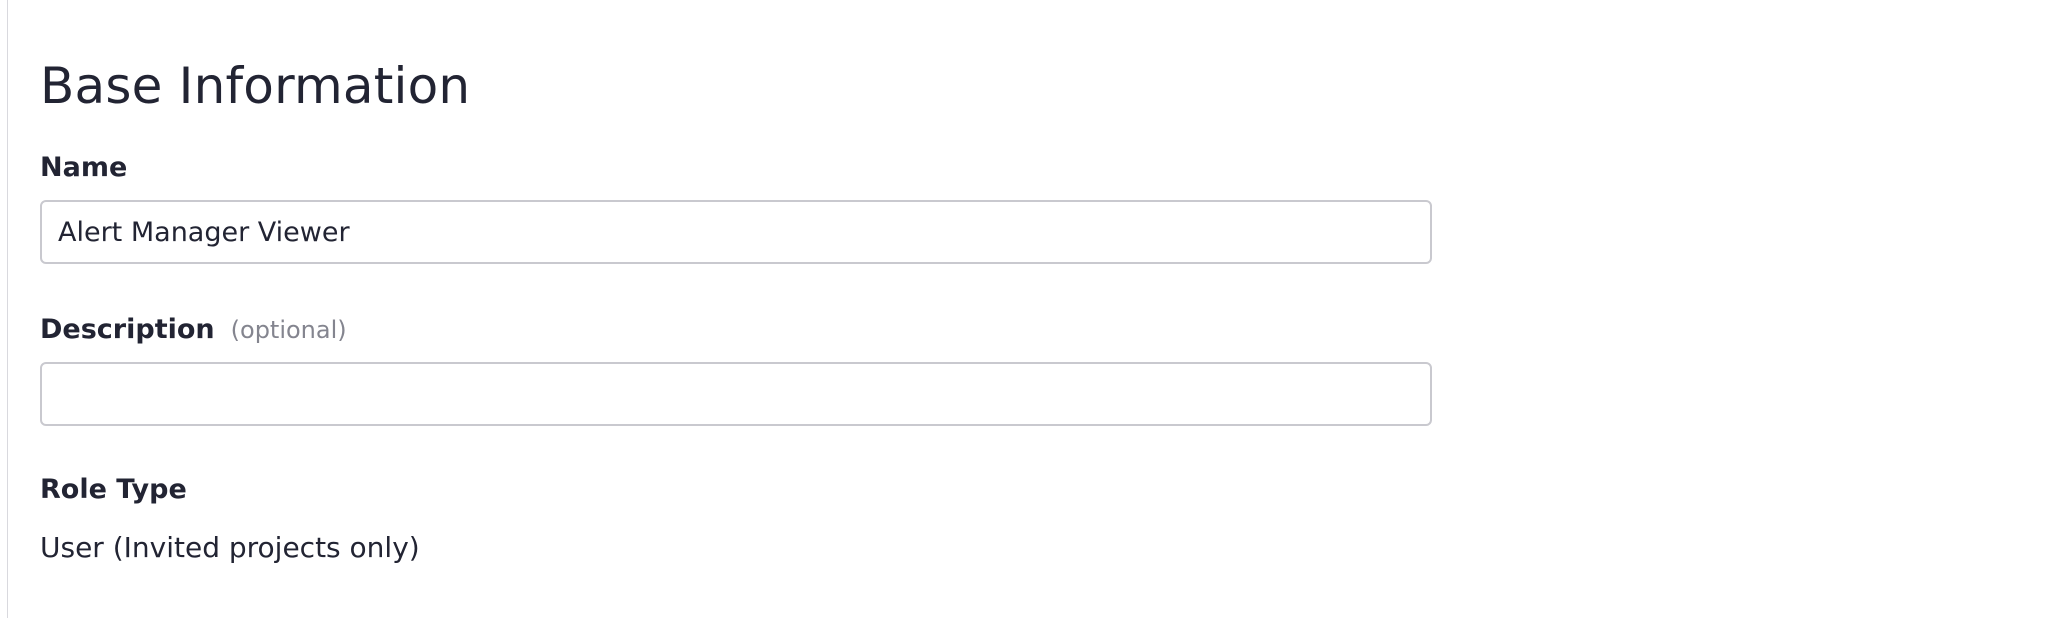 The image size is (2048, 618). Describe the element at coordinates (230, 547) in the screenshot. I see `role-type-value: User (Invited projects only)` at that location.